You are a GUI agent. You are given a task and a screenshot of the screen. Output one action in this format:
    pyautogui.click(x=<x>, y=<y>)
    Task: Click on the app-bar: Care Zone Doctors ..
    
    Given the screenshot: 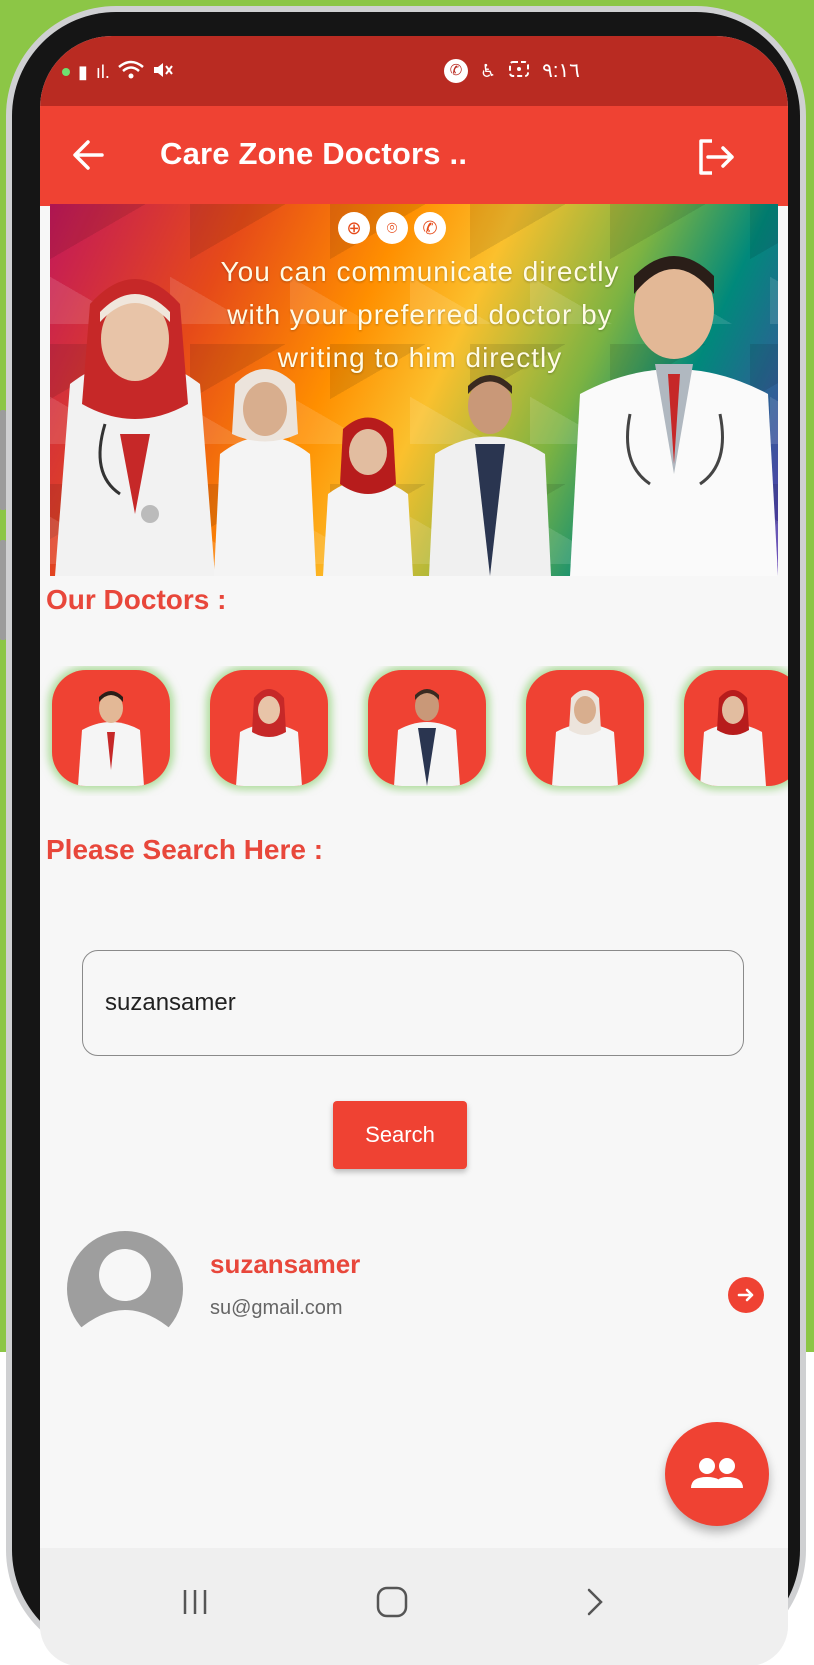 What is the action you would take?
    pyautogui.click(x=414, y=156)
    